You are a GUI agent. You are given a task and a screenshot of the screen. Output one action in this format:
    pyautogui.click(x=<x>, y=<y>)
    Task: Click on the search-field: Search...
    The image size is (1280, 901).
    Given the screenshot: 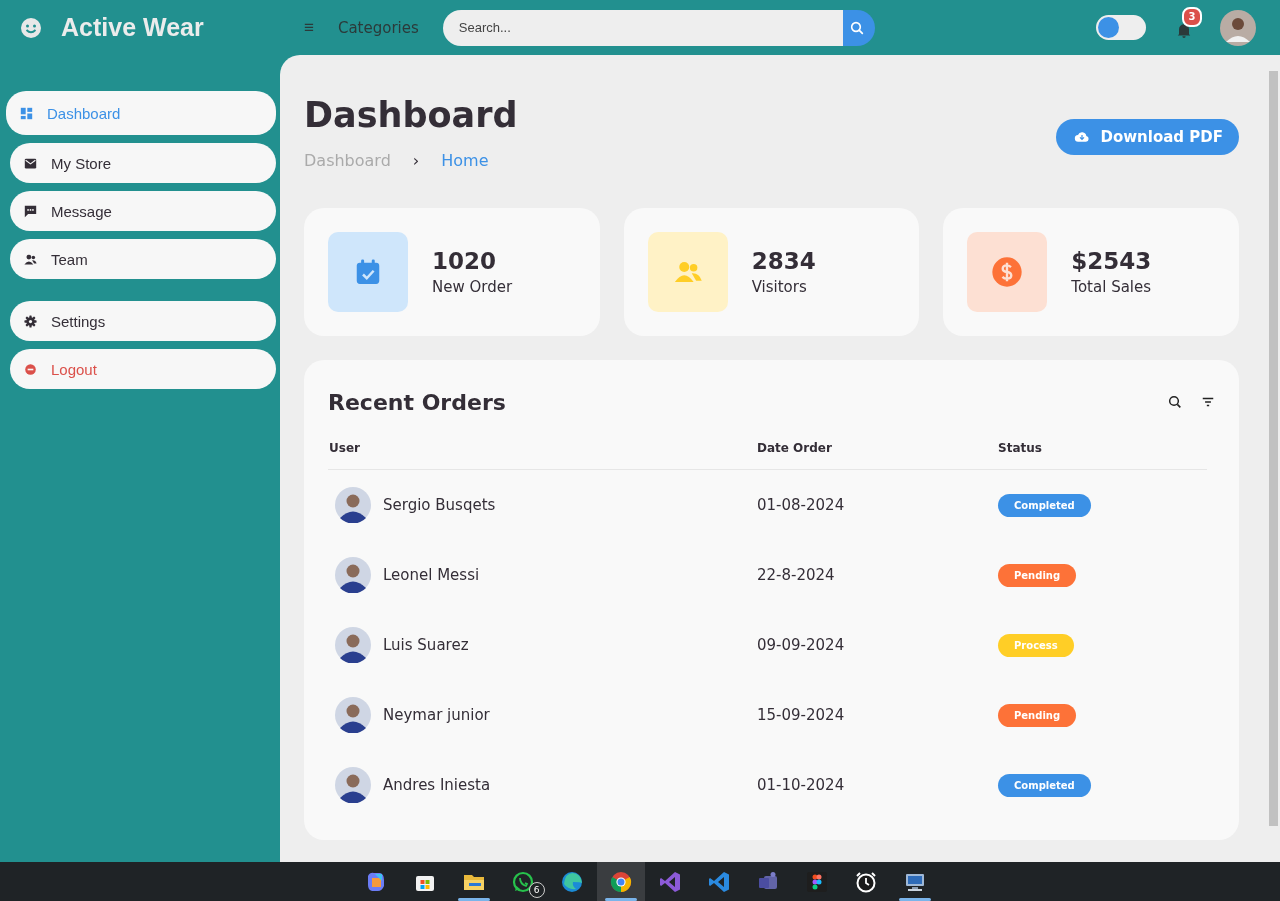 What is the action you would take?
    pyautogui.click(x=642, y=27)
    